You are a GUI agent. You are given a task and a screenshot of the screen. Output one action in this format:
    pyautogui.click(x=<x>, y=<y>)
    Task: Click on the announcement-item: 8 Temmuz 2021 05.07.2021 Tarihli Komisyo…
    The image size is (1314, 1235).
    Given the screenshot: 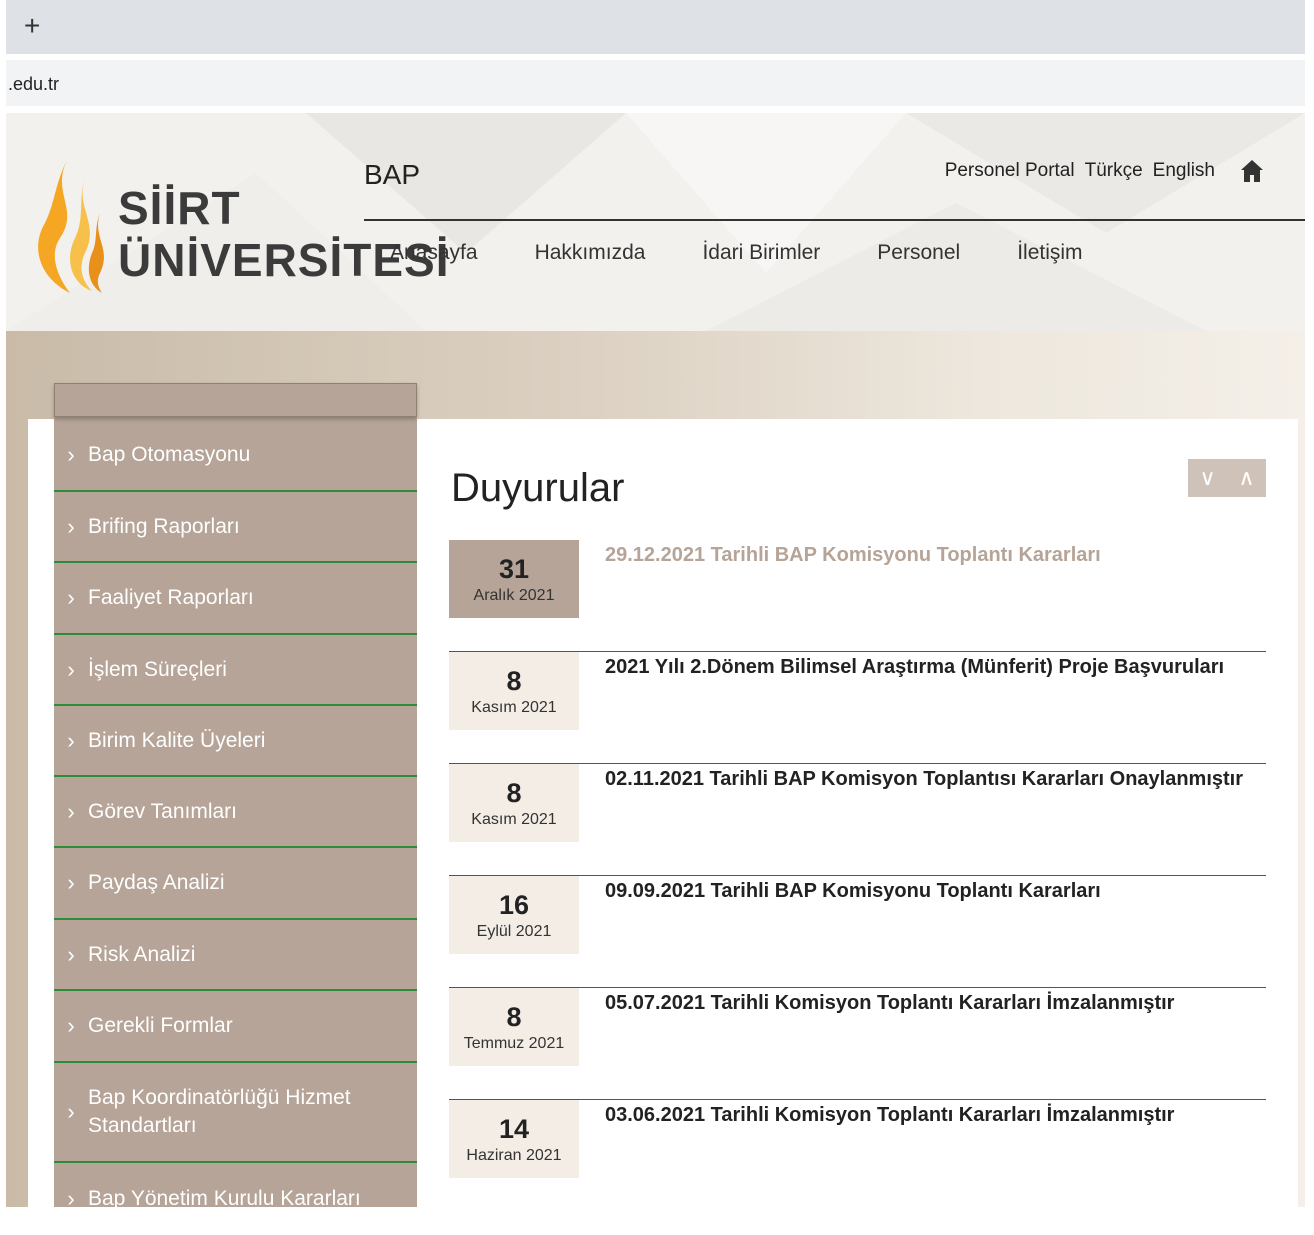 What is the action you would take?
    pyautogui.click(x=857, y=1044)
    